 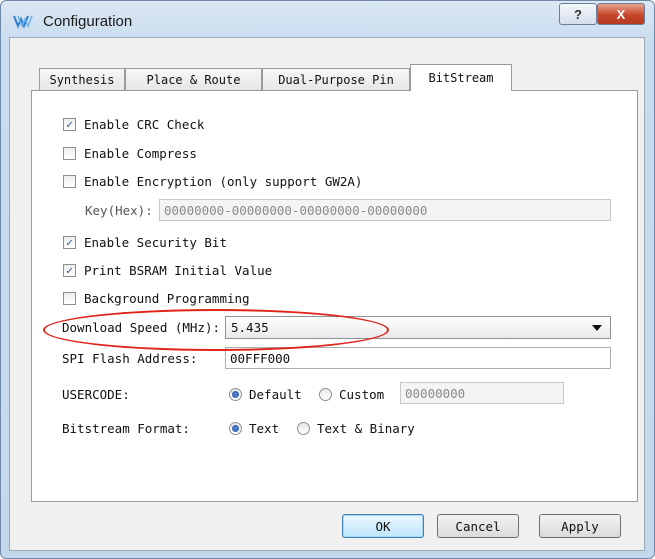 What do you see at coordinates (69, 153) in the screenshot?
I see `compress-checkbox` at bounding box center [69, 153].